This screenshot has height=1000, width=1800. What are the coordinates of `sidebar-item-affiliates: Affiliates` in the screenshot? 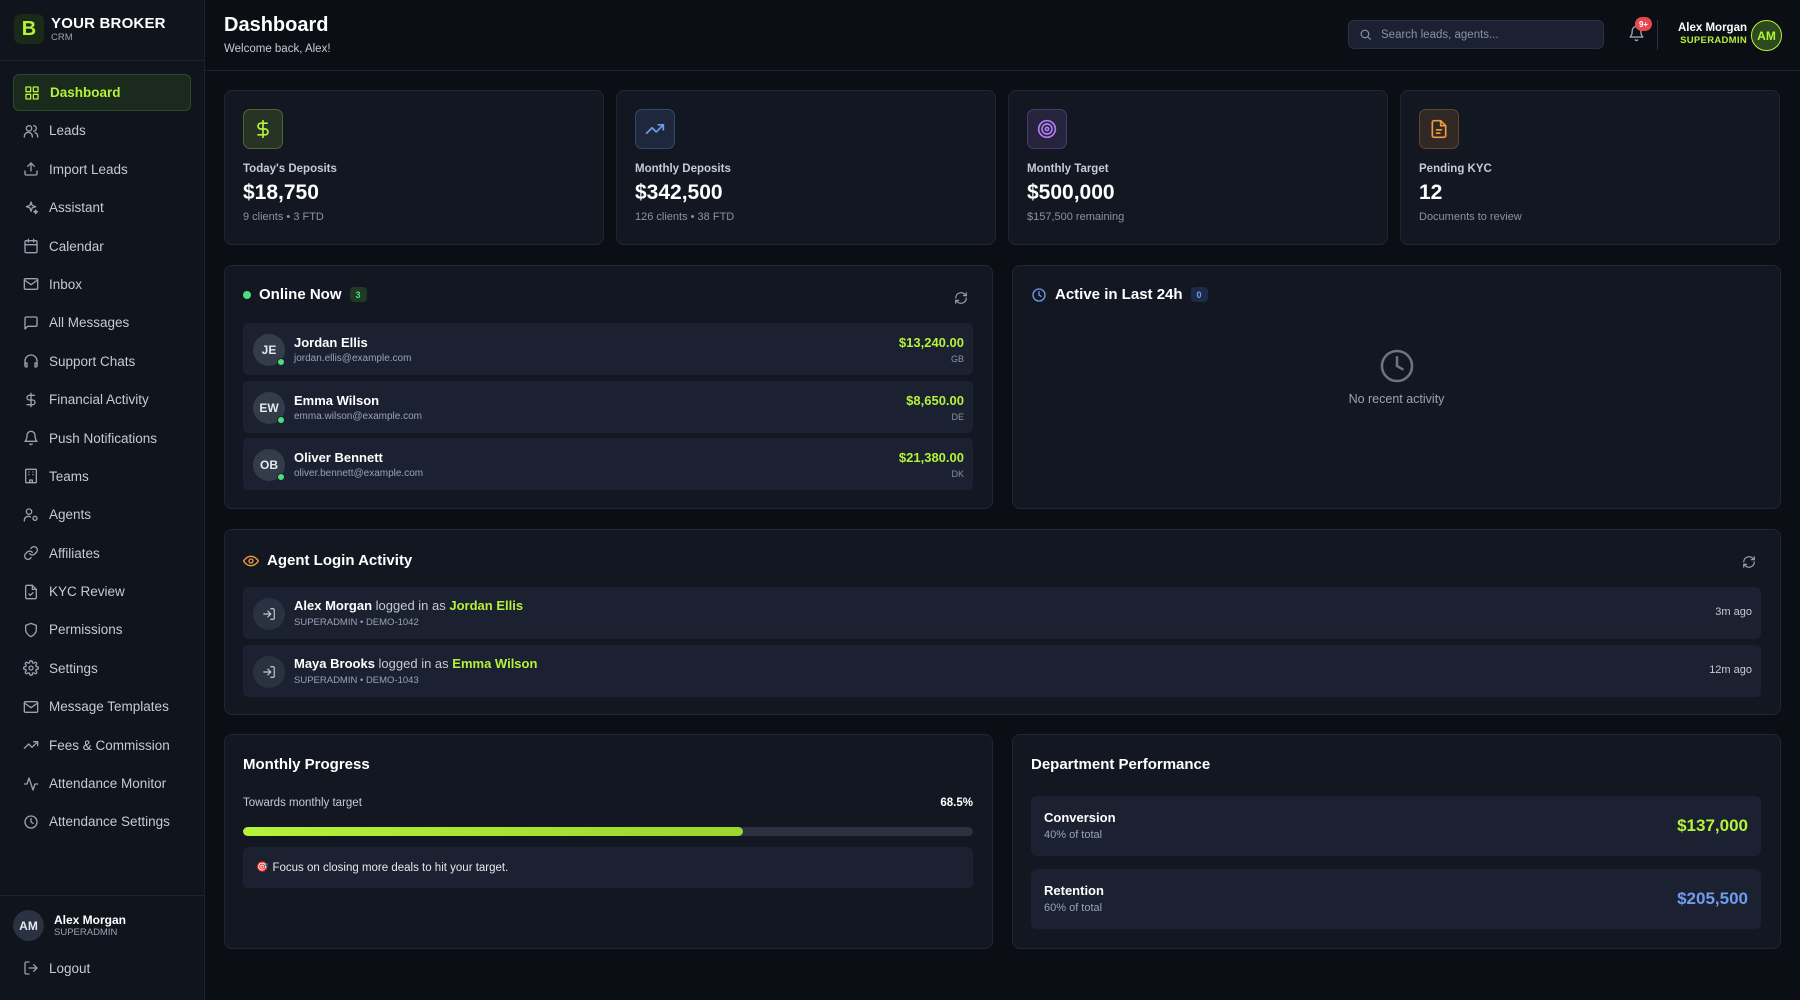 It's located at (102, 553).